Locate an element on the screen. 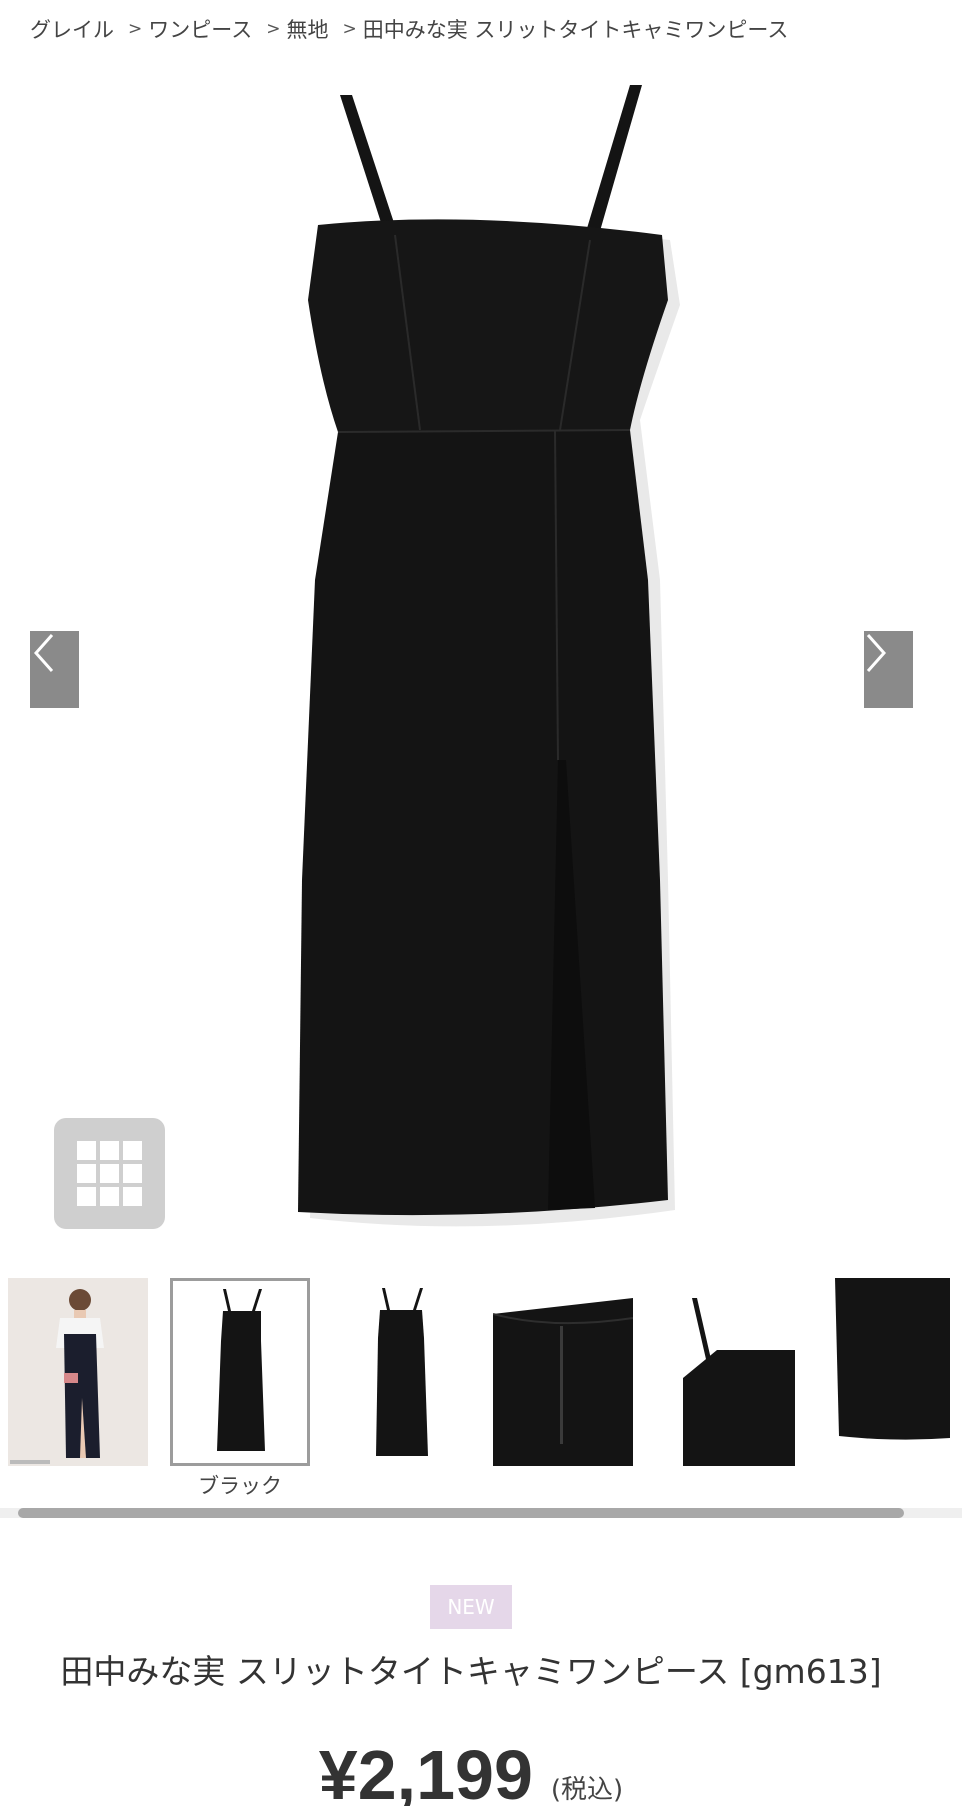  thumbnail-zipper-detail is located at coordinates (563, 1372).